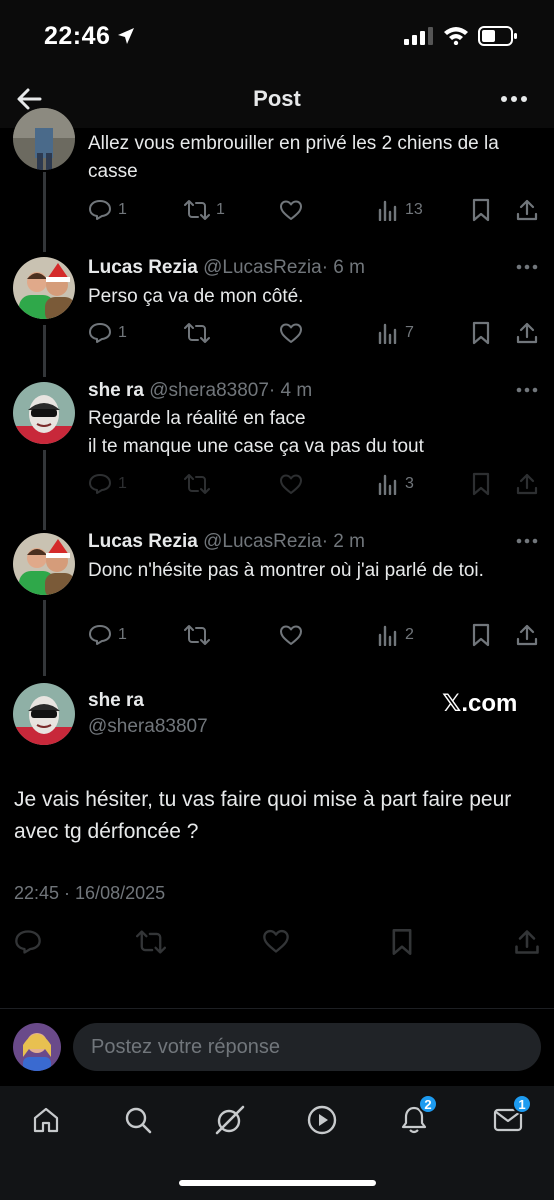 The height and width of the screenshot is (1200, 554). Describe the element at coordinates (343, 267) in the screenshot. I see `post-time: · 6 m` at that location.